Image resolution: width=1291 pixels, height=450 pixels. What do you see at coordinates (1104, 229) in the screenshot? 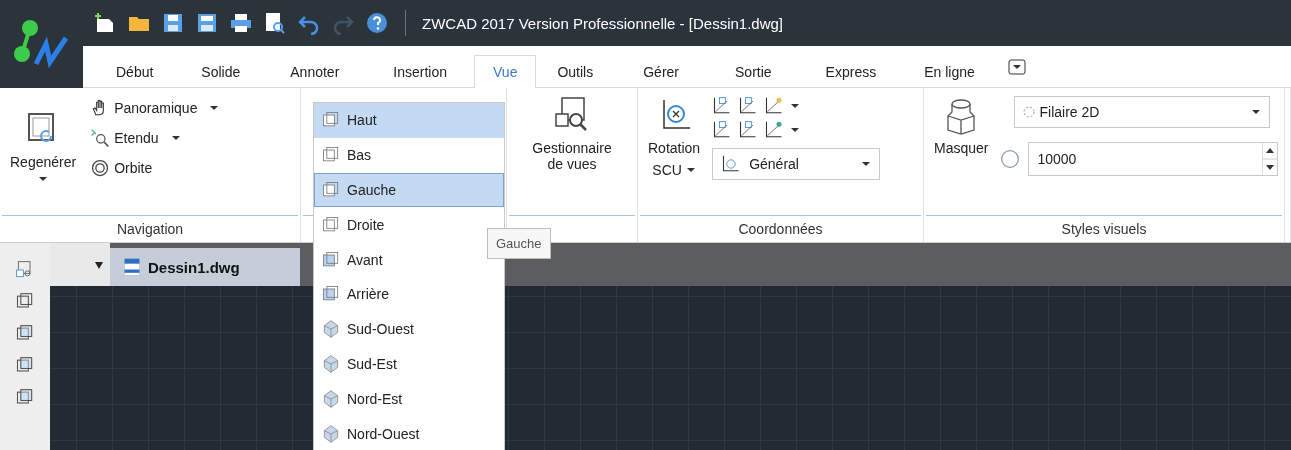
I see `group-label: Styles visuels` at bounding box center [1104, 229].